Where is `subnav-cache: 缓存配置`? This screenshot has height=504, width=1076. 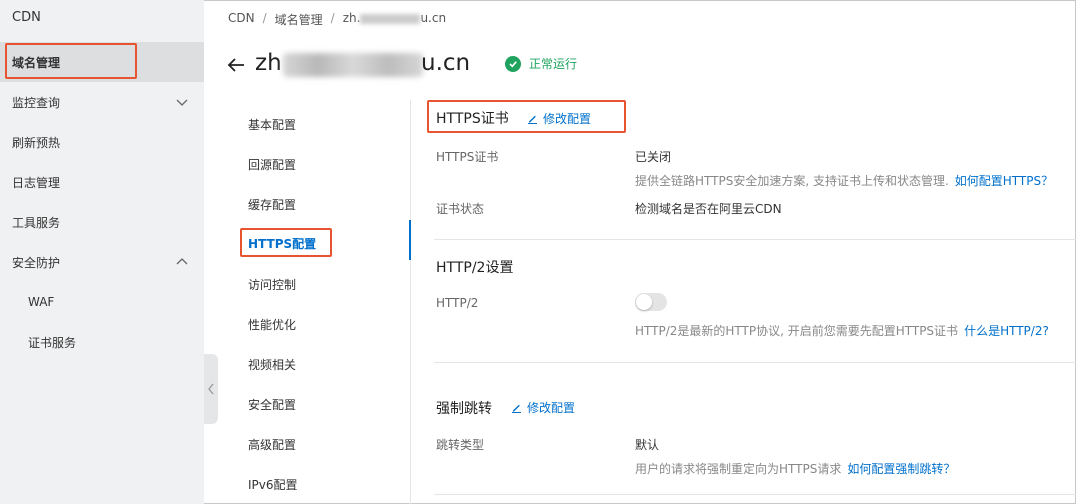
subnav-cache: 缓存配置 is located at coordinates (272, 206).